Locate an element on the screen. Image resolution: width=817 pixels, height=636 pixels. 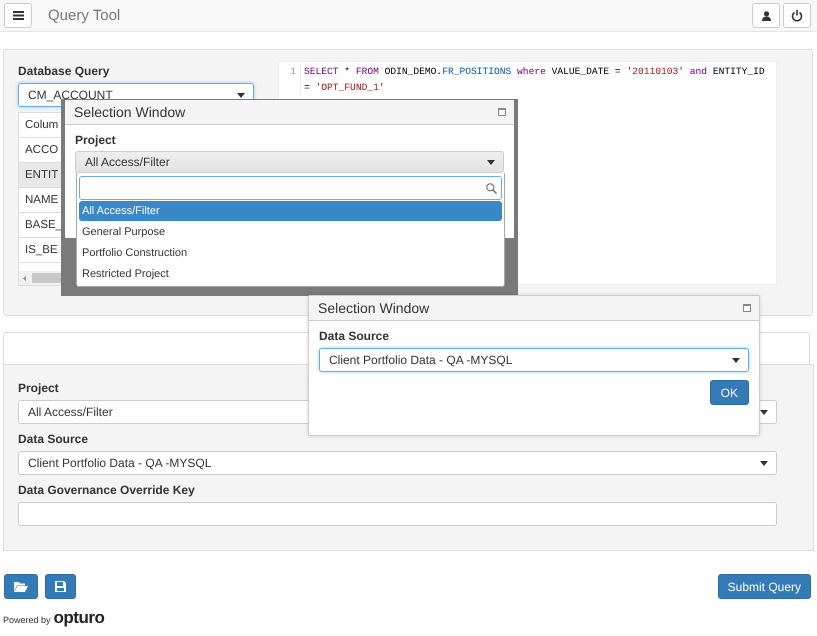
user-icon is located at coordinates (766, 15).